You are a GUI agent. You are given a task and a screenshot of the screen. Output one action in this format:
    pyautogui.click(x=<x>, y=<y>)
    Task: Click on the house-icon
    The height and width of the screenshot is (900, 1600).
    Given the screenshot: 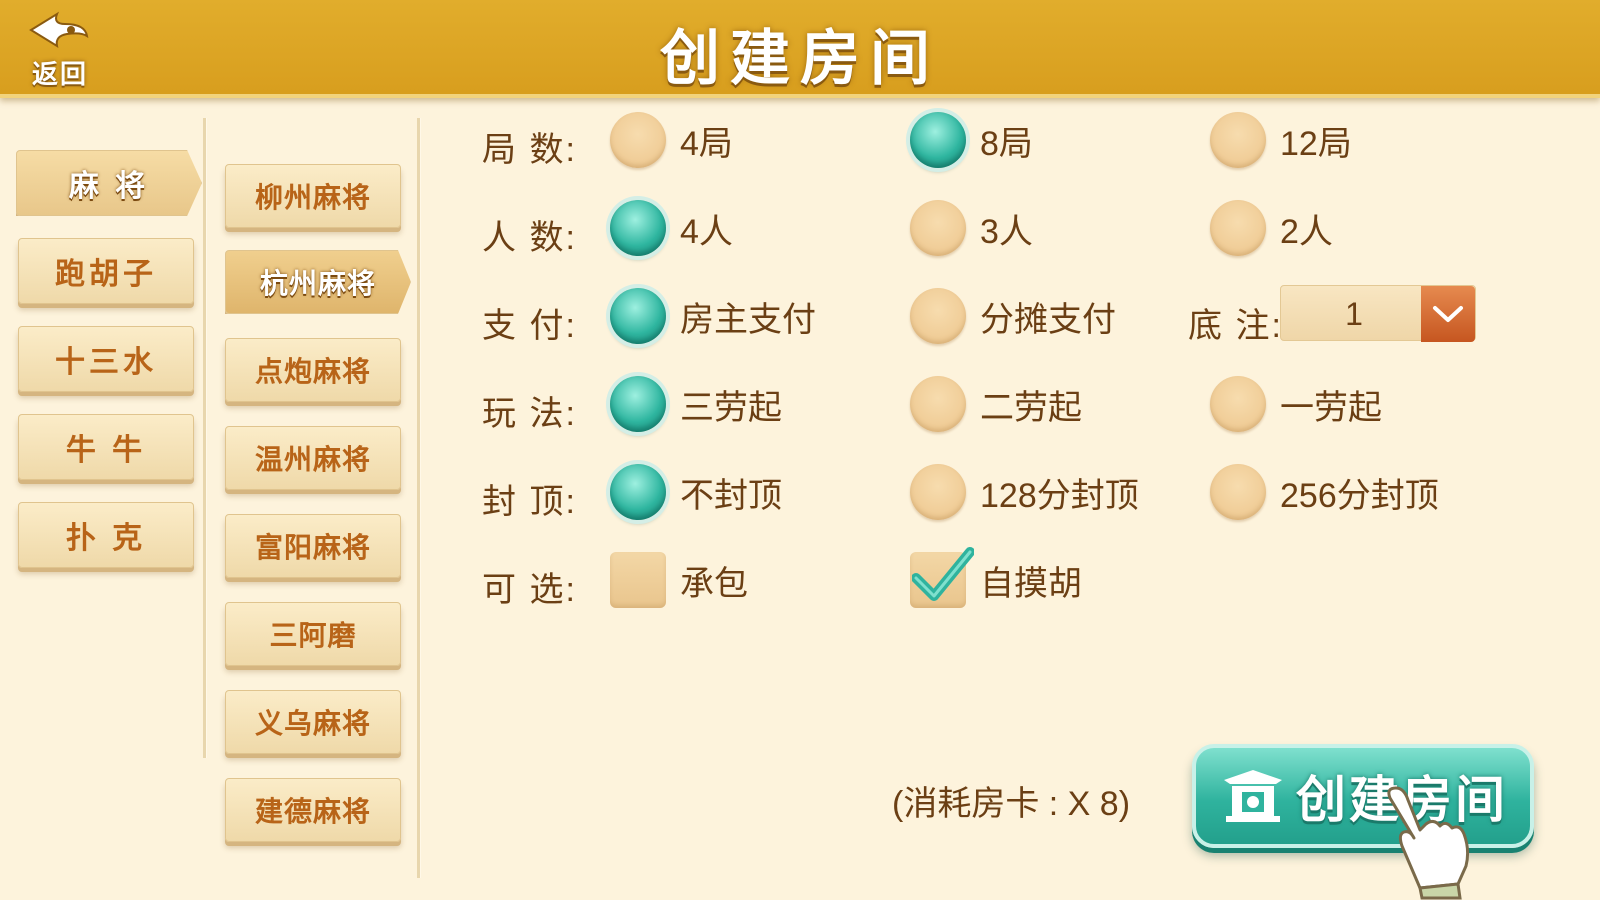 What is the action you would take?
    pyautogui.click(x=1253, y=796)
    